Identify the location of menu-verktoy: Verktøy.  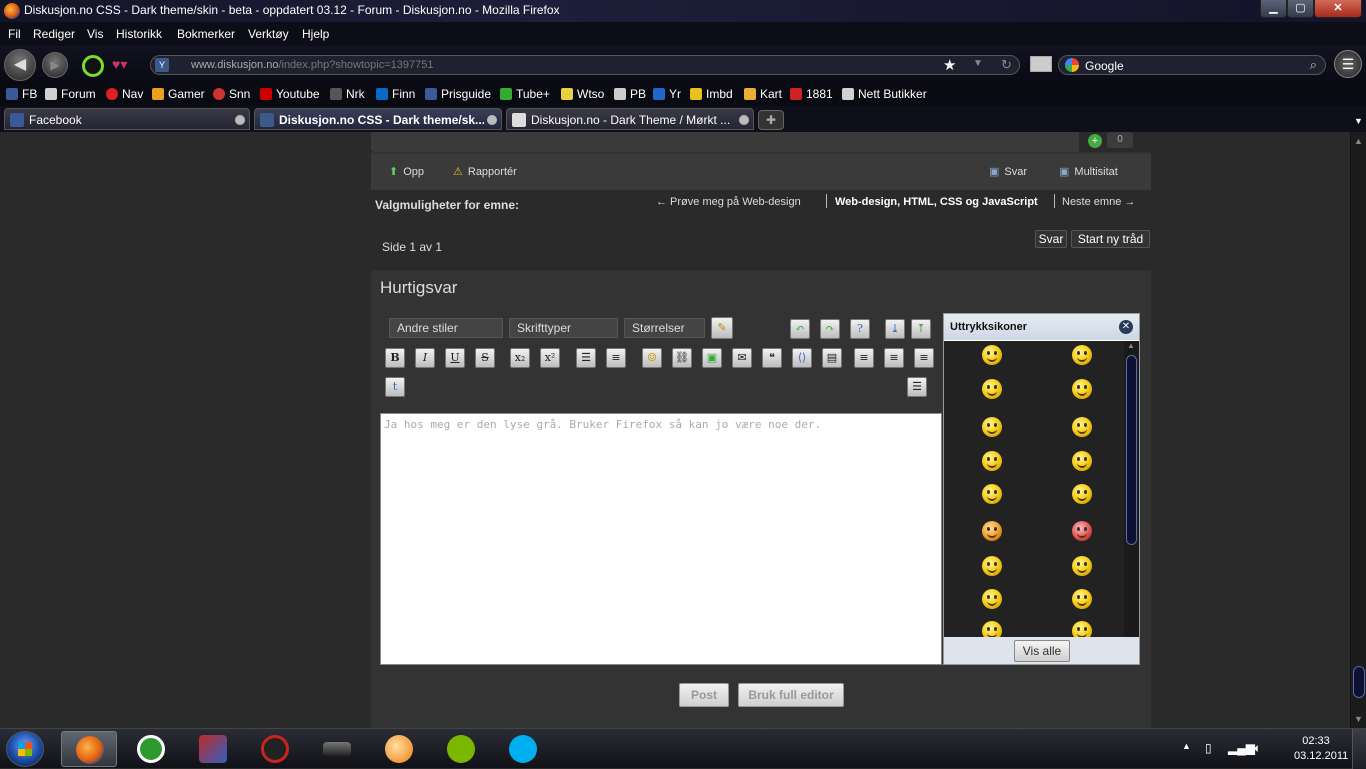
(268, 34).